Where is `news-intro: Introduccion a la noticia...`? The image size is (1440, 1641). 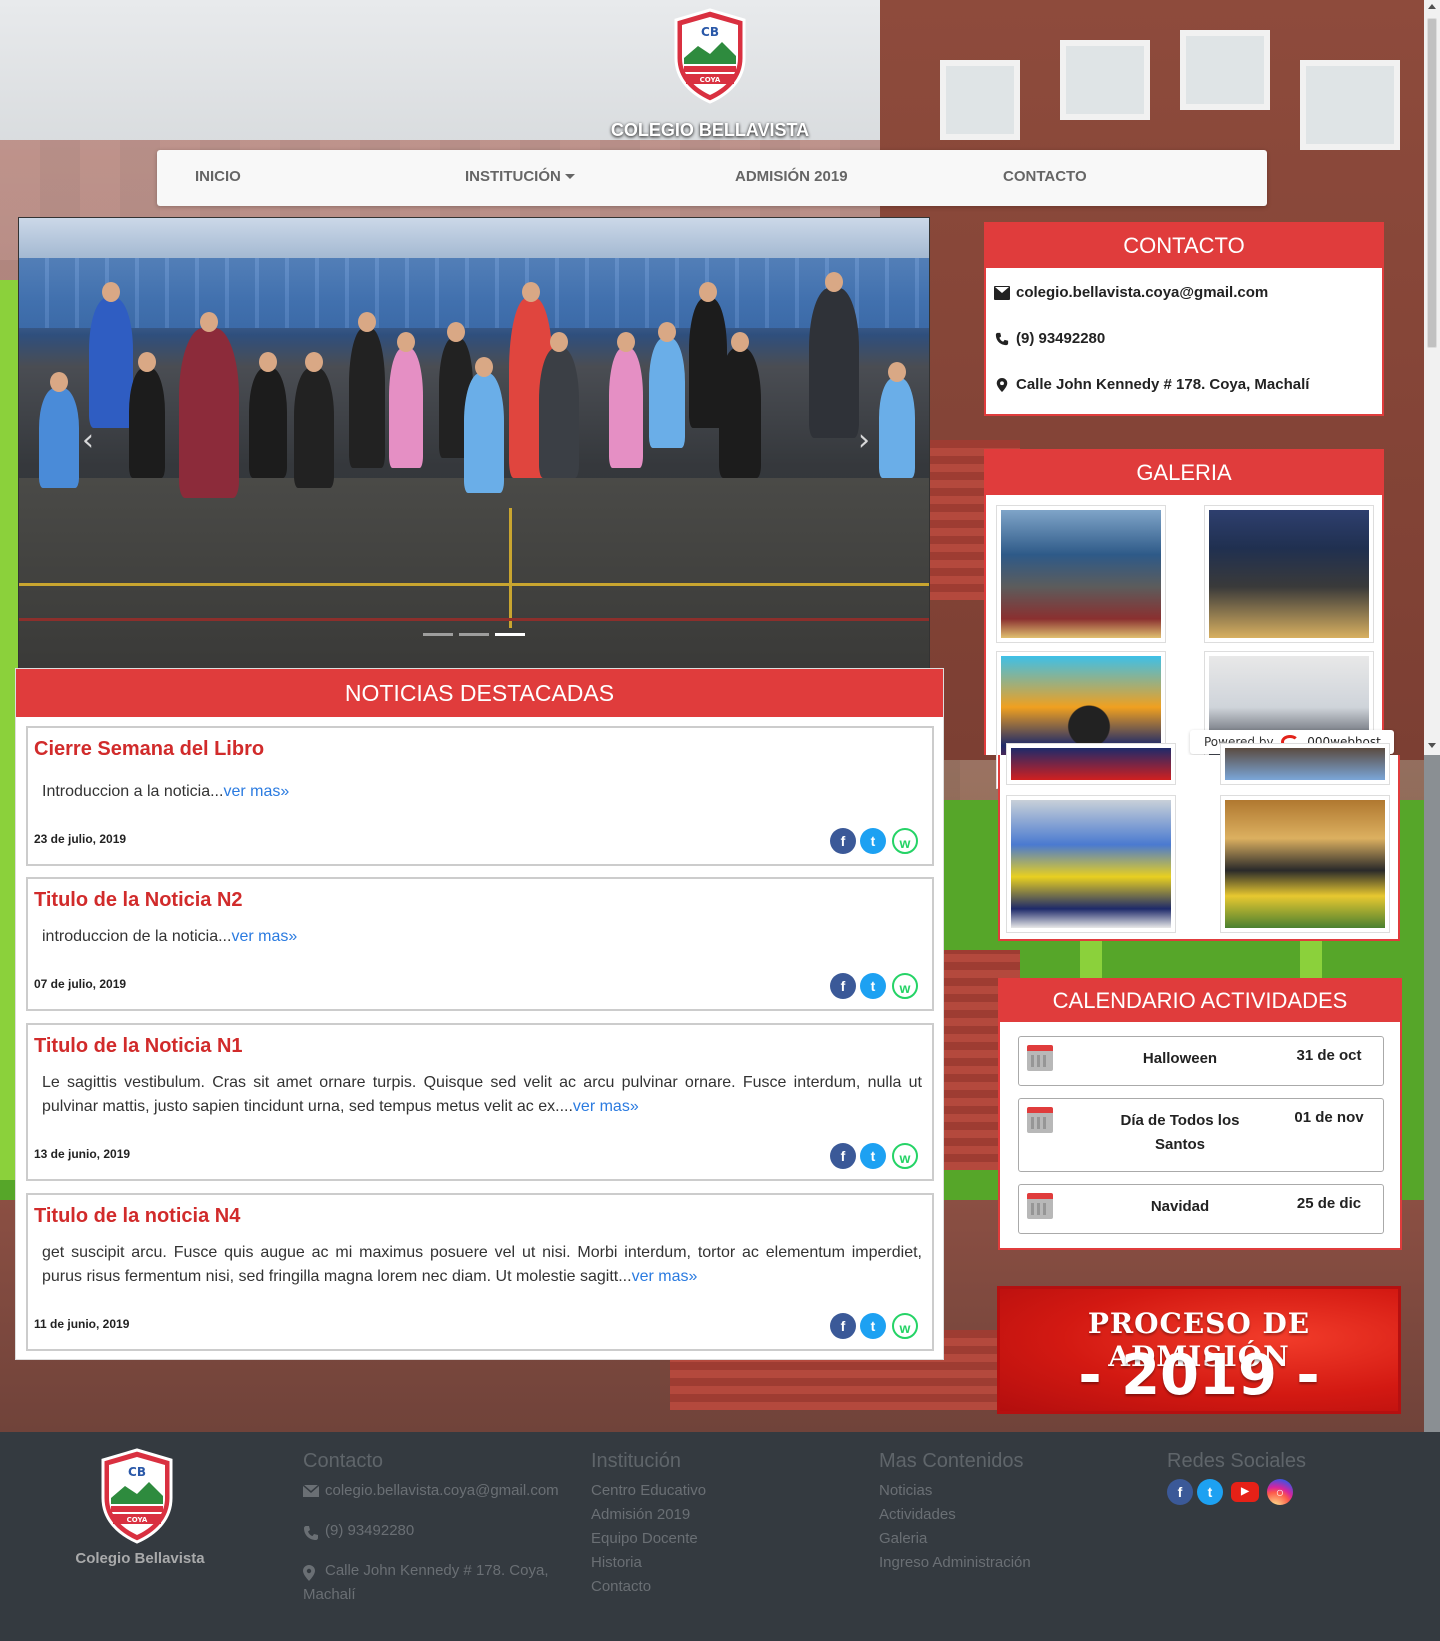 news-intro: Introduccion a la noticia... is located at coordinates (133, 791).